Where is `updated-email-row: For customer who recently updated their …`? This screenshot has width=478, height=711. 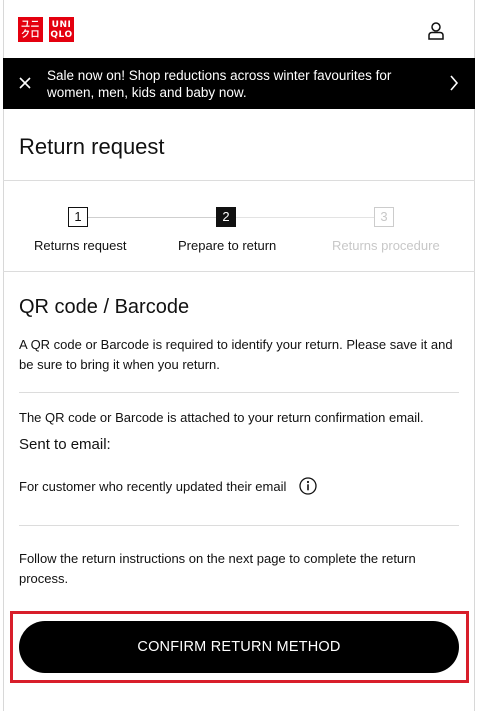 updated-email-row: For customer who recently updated their … is located at coordinates (168, 486).